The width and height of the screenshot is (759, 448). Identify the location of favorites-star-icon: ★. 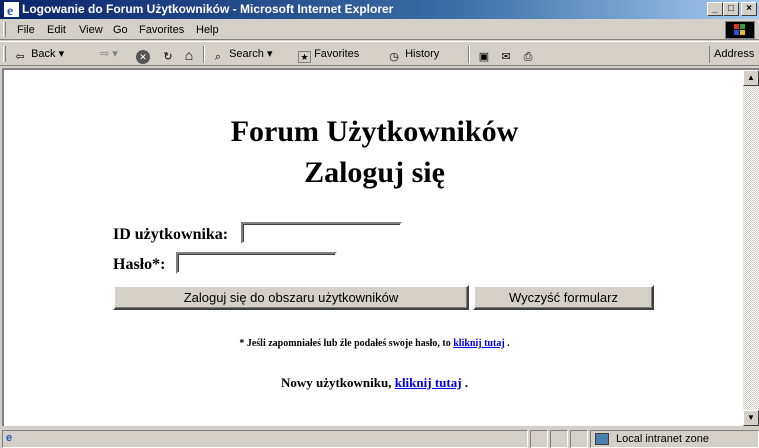
(304, 57).